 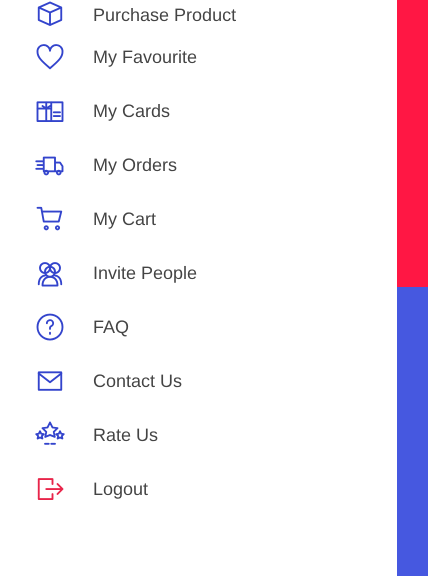 I want to click on menu-item: My Favourite, so click(x=145, y=57).